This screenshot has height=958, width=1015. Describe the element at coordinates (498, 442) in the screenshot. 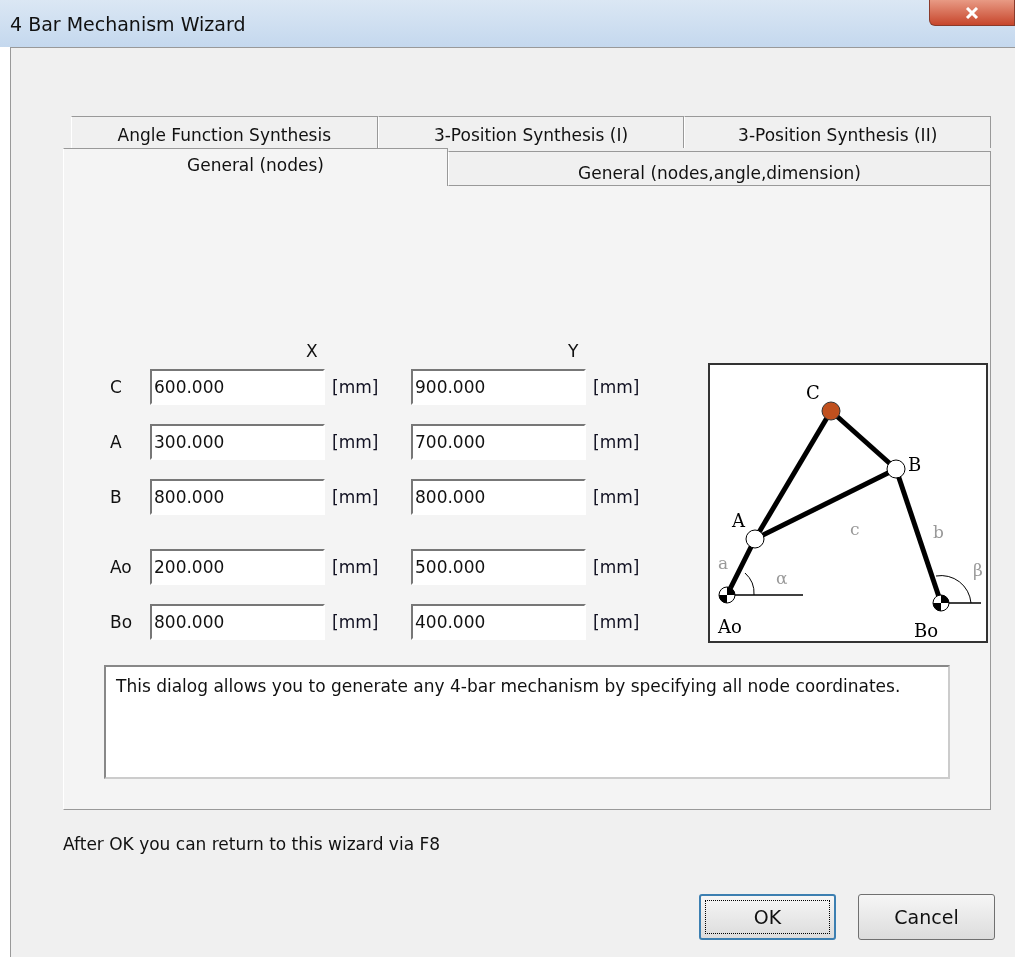

I see `y-coordinate-field: 700.000` at that location.